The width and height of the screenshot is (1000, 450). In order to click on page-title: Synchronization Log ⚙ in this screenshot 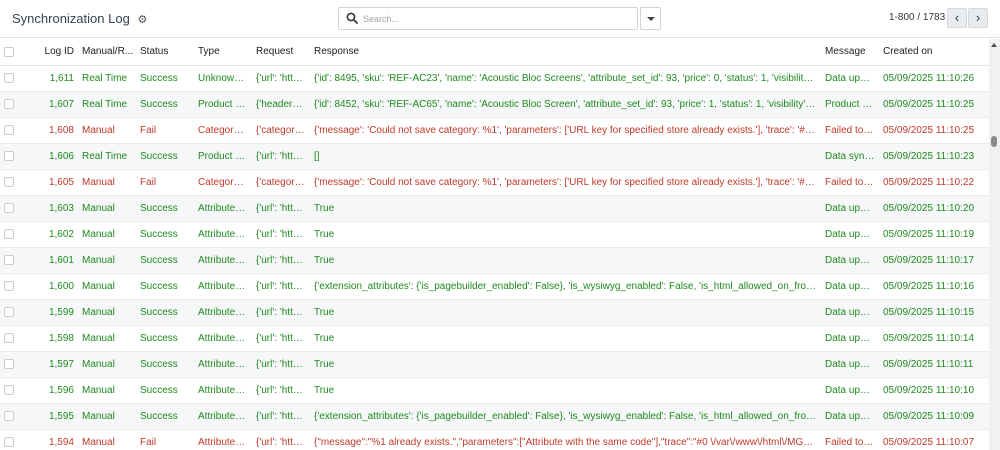, I will do `click(79, 18)`.